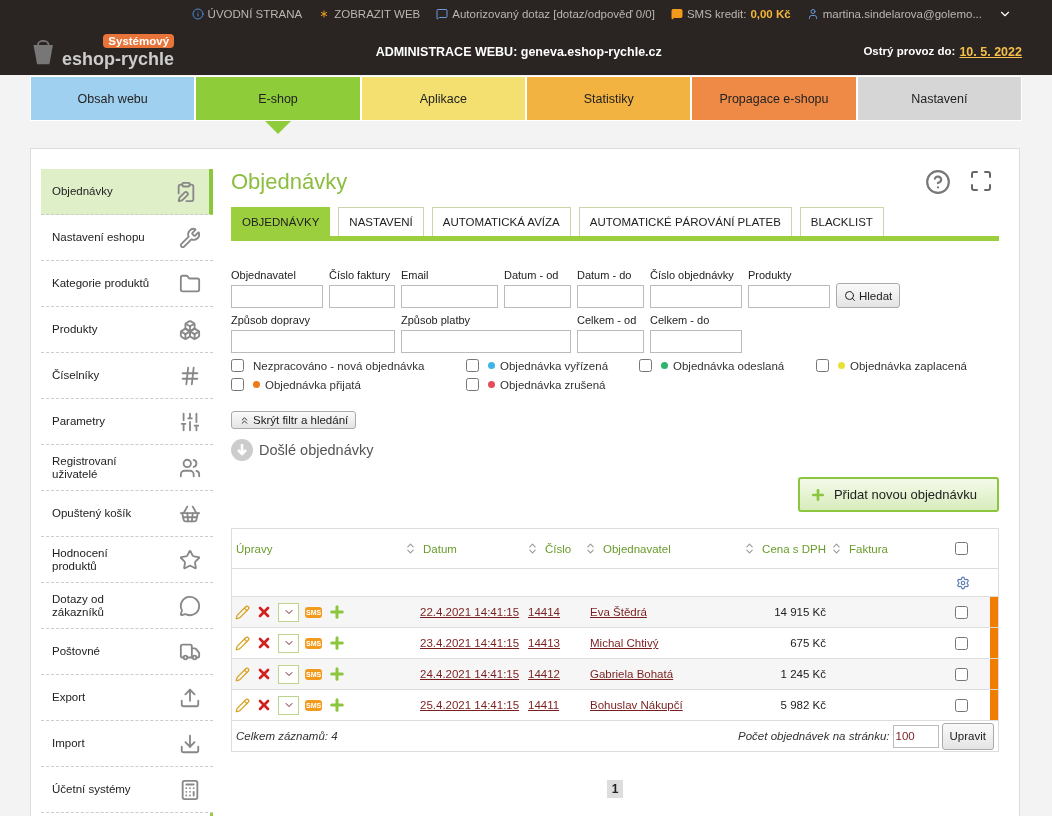 This screenshot has width=1052, height=816. What do you see at coordinates (624, 643) in the screenshot?
I see `customer-link: Michal Chtivý` at bounding box center [624, 643].